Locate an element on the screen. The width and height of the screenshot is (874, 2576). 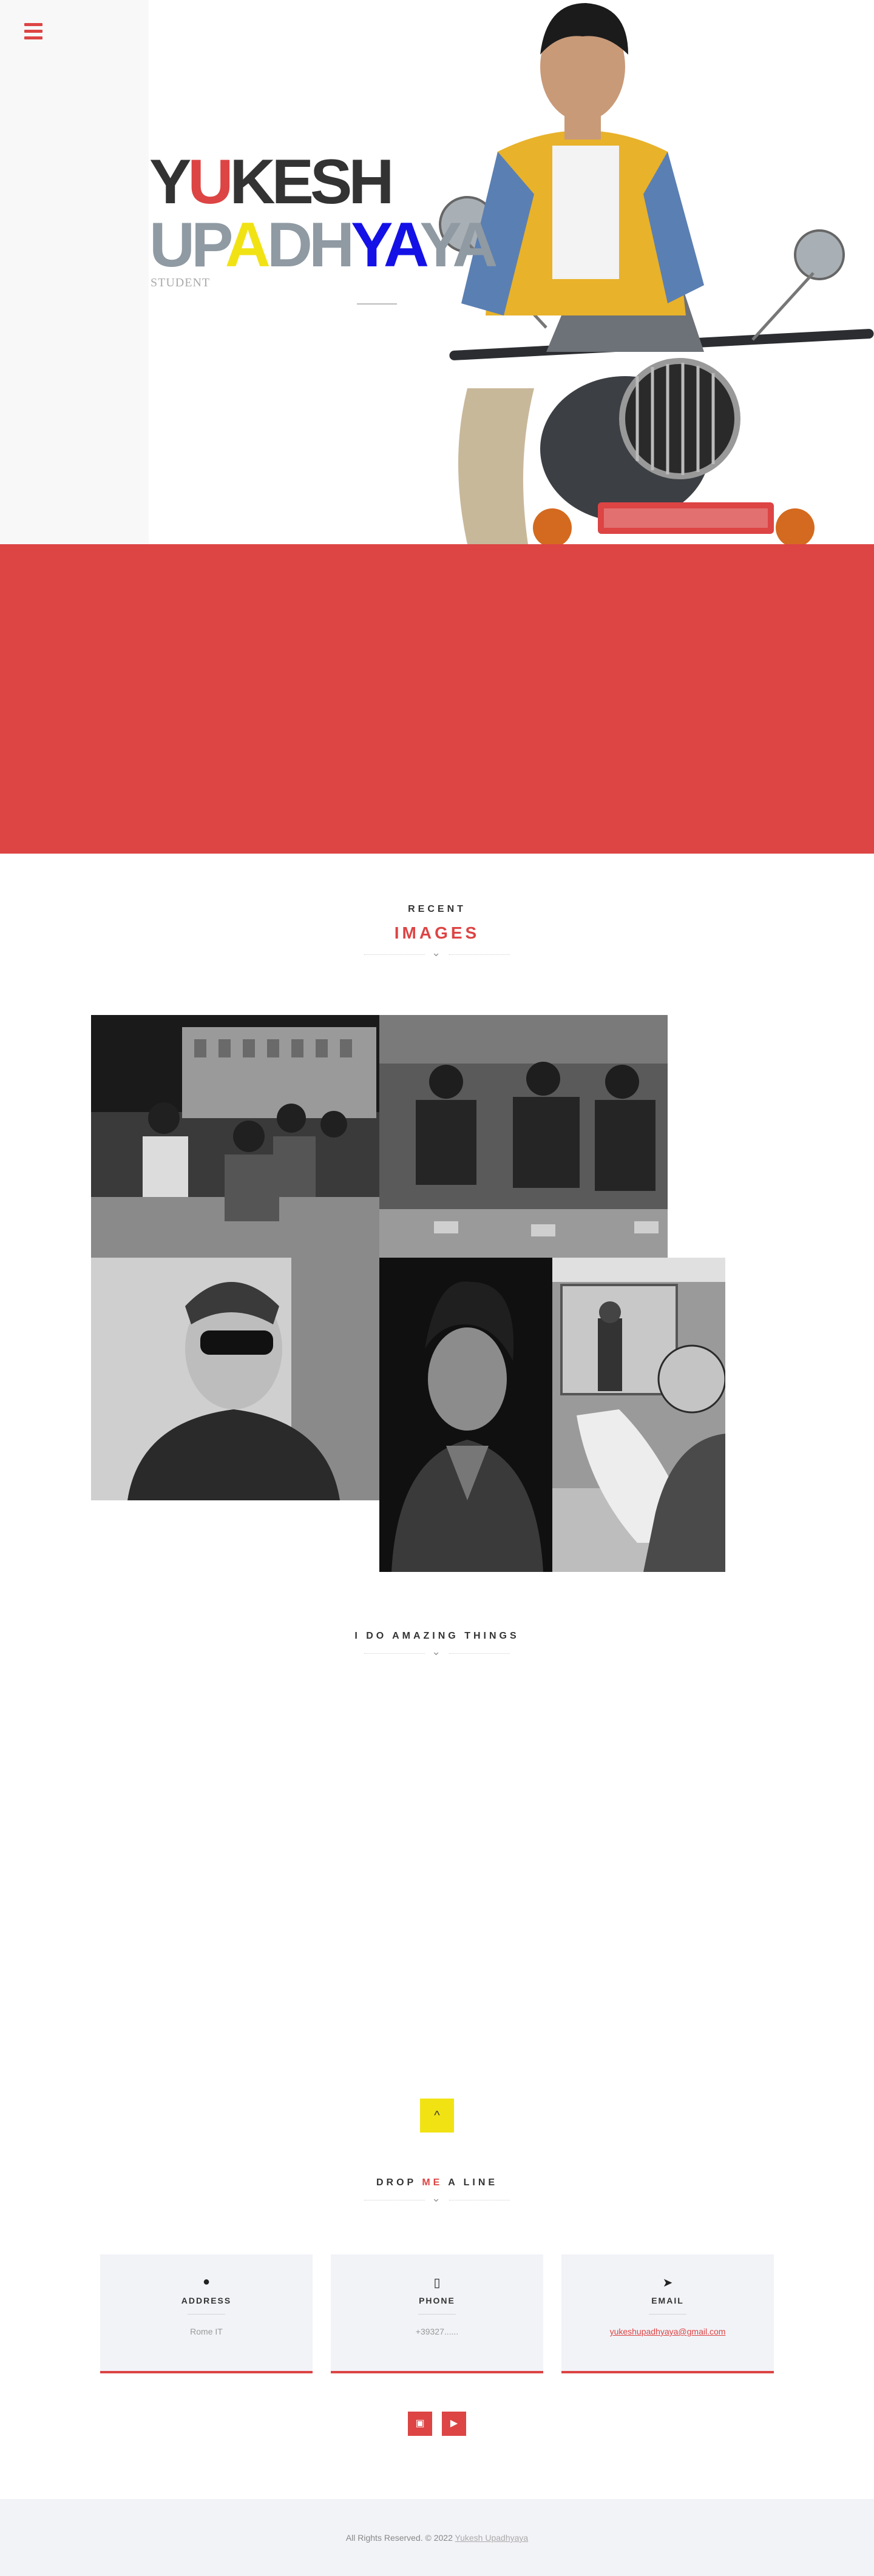
chevron-up-icon: ^ is located at coordinates (437, 2115).